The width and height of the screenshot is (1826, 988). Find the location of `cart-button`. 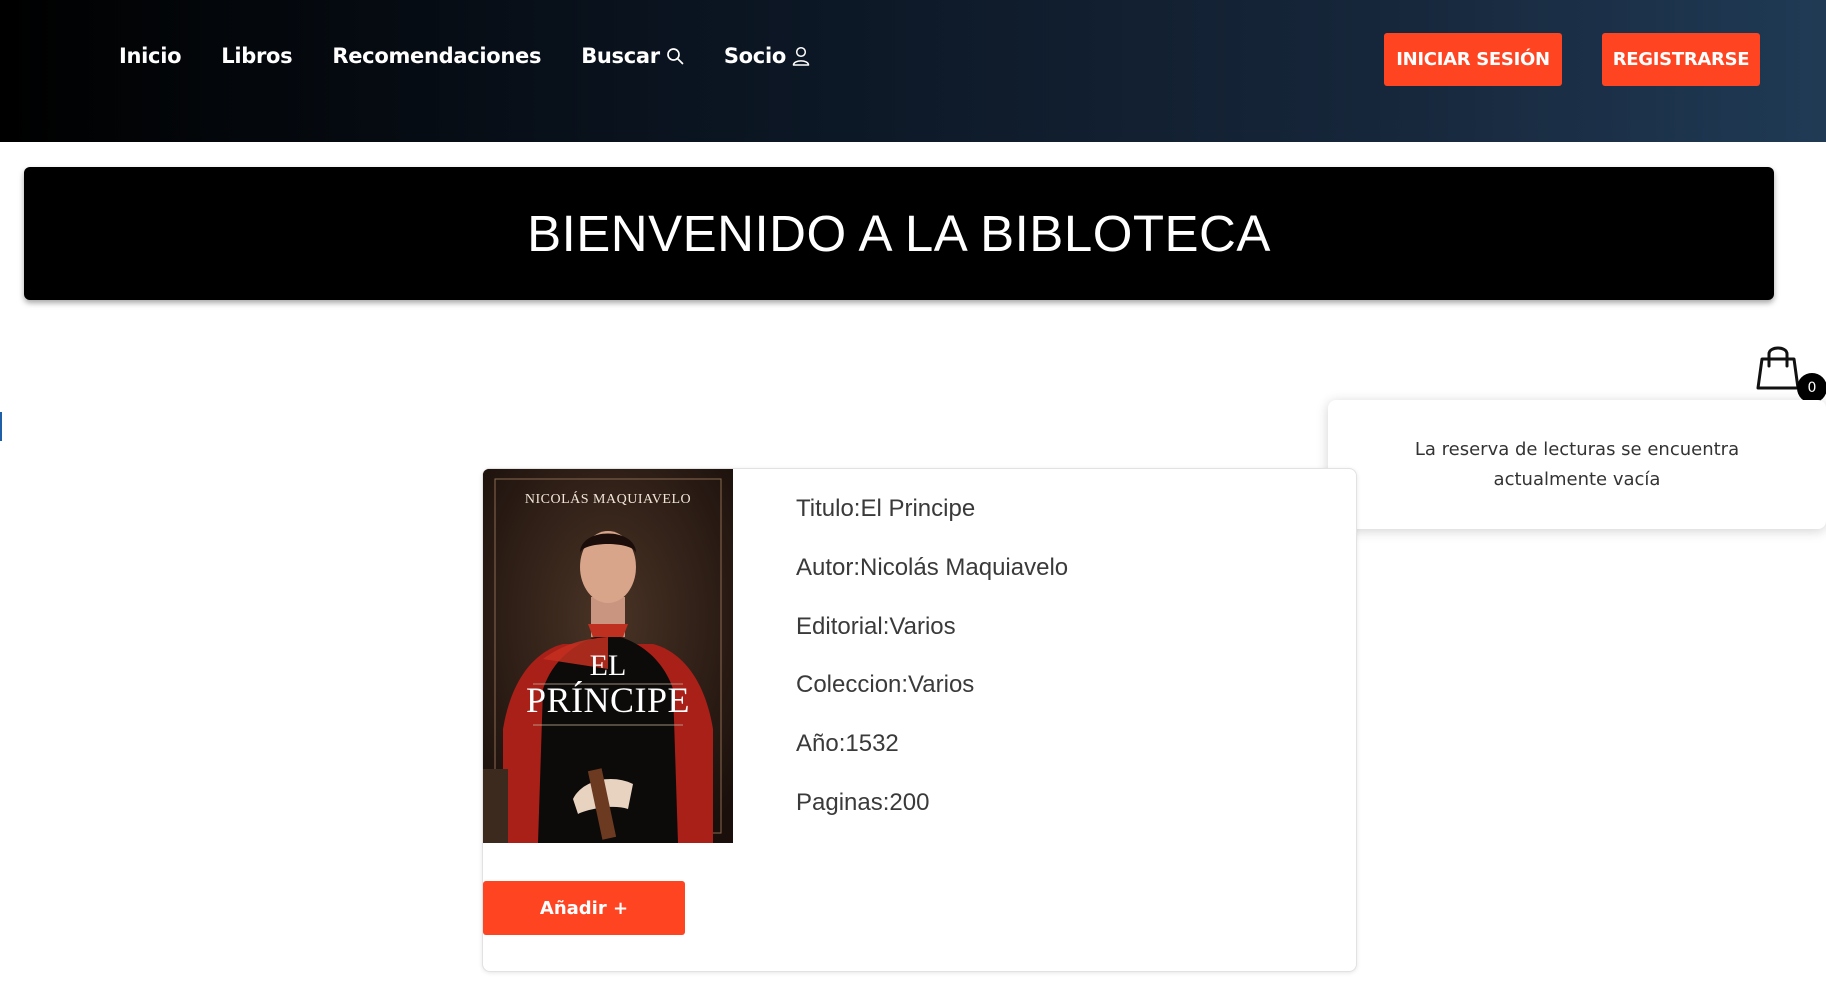

cart-button is located at coordinates (1778, 370).